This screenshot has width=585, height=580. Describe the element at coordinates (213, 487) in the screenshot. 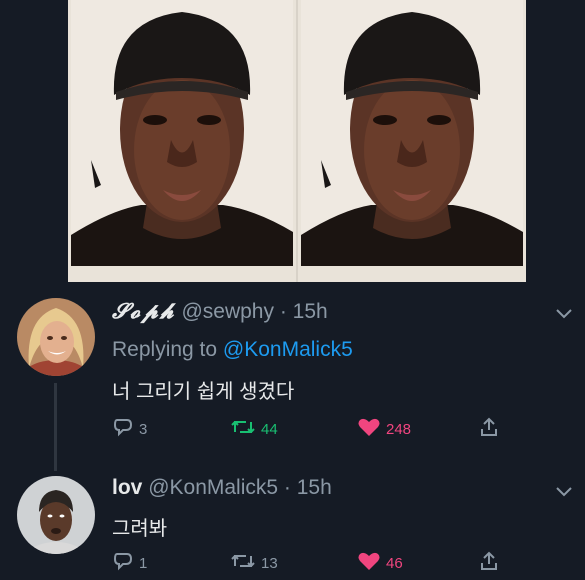

I see `handle: @KonMalick5` at that location.